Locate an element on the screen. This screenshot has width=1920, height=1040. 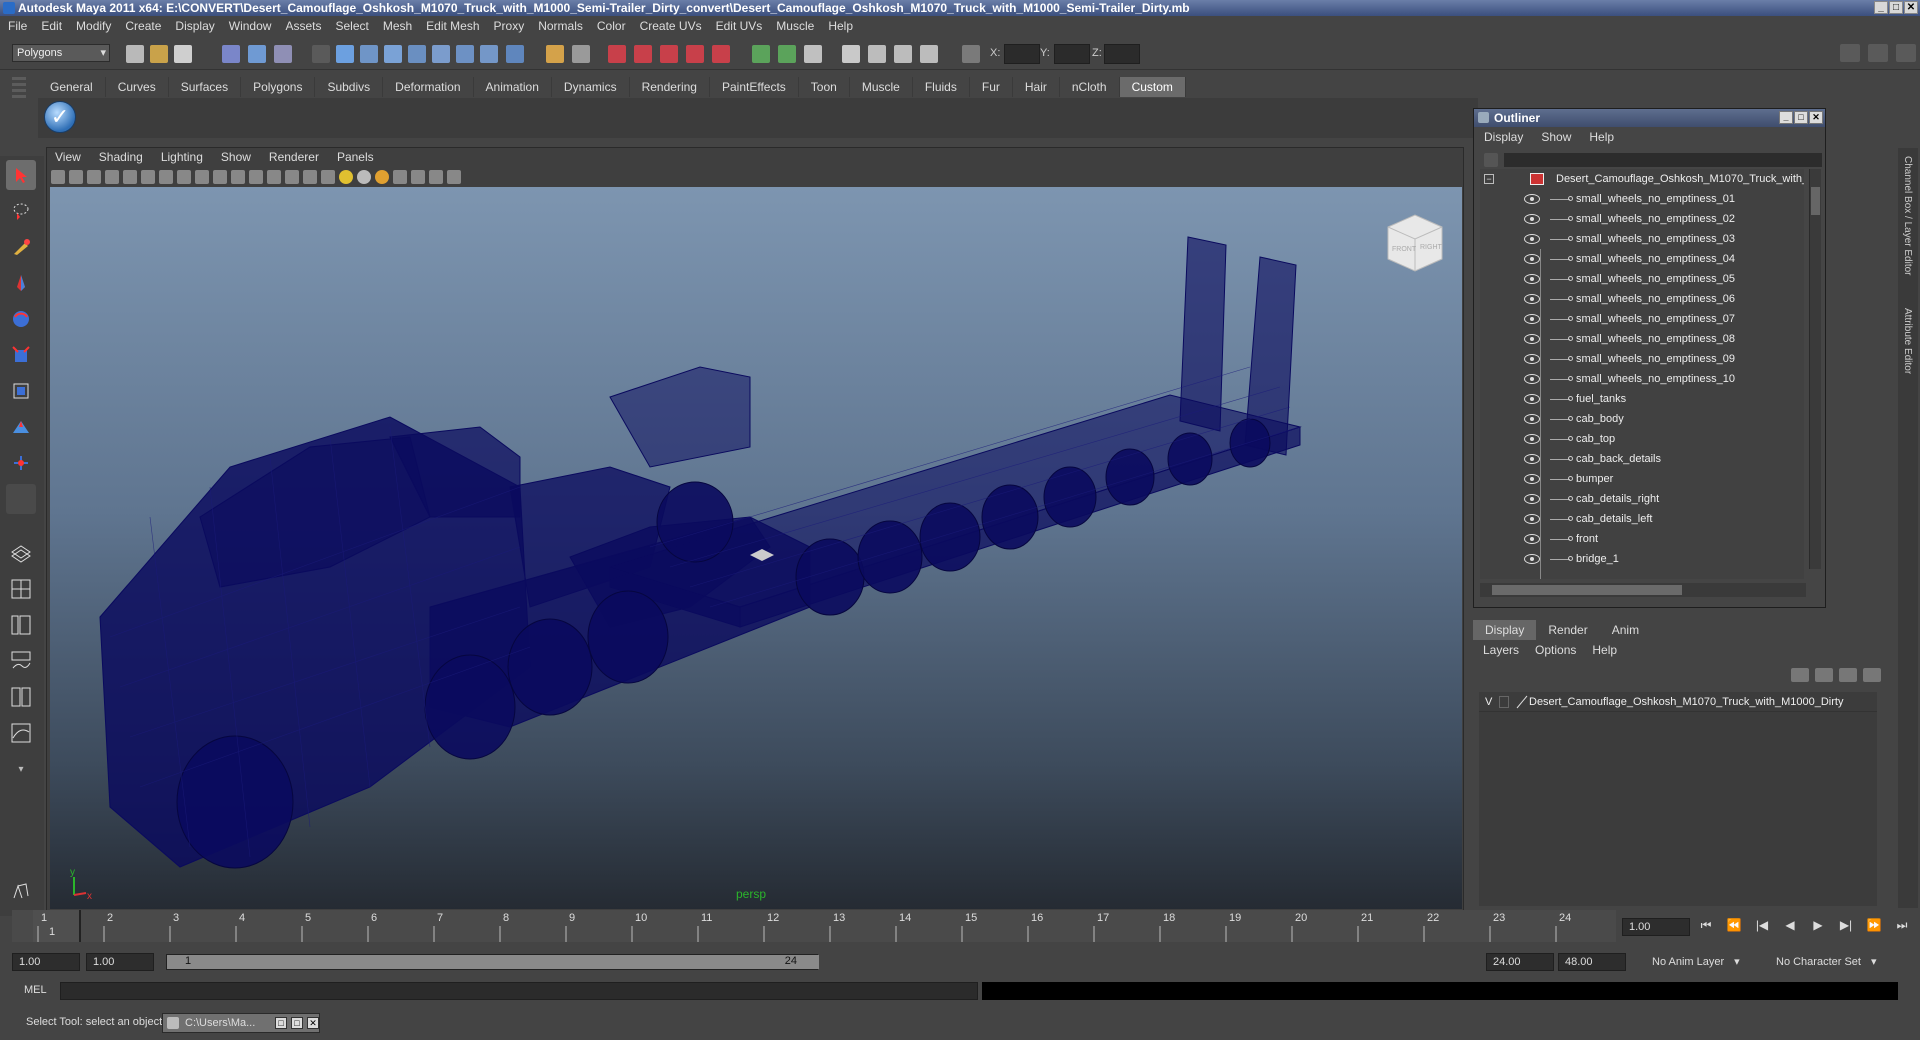
outliner-item: cab_top is located at coordinates (1642, 439).